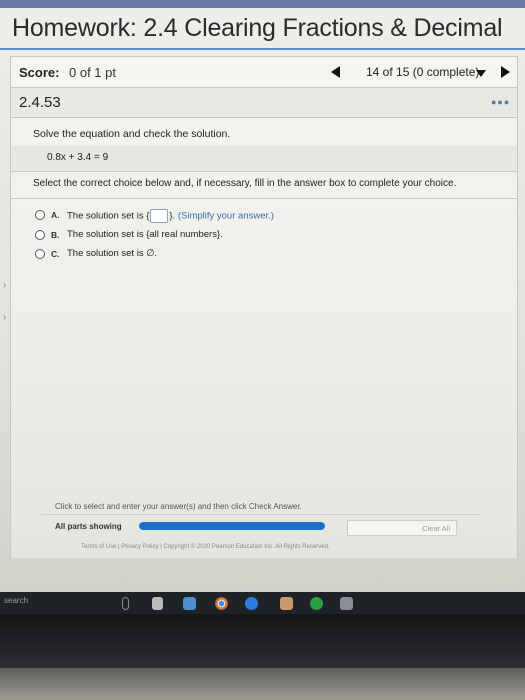  What do you see at coordinates (264, 198) in the screenshot?
I see `prompt-divider` at bounding box center [264, 198].